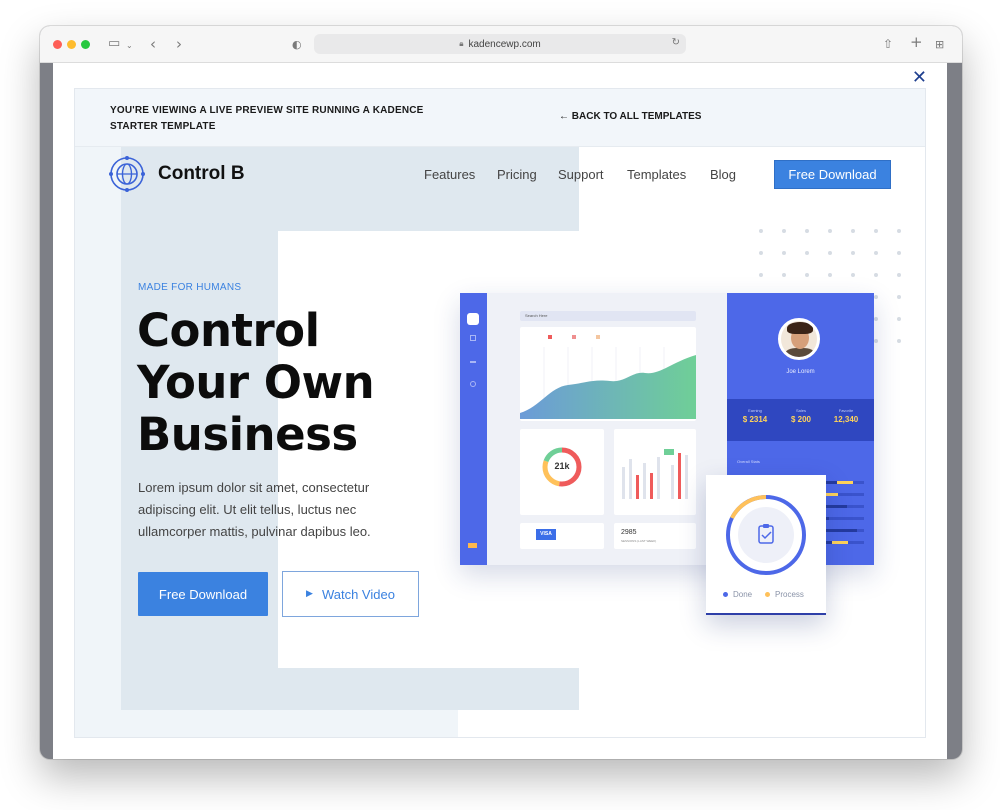  I want to click on sidebar-icon: ▭, so click(114, 44).